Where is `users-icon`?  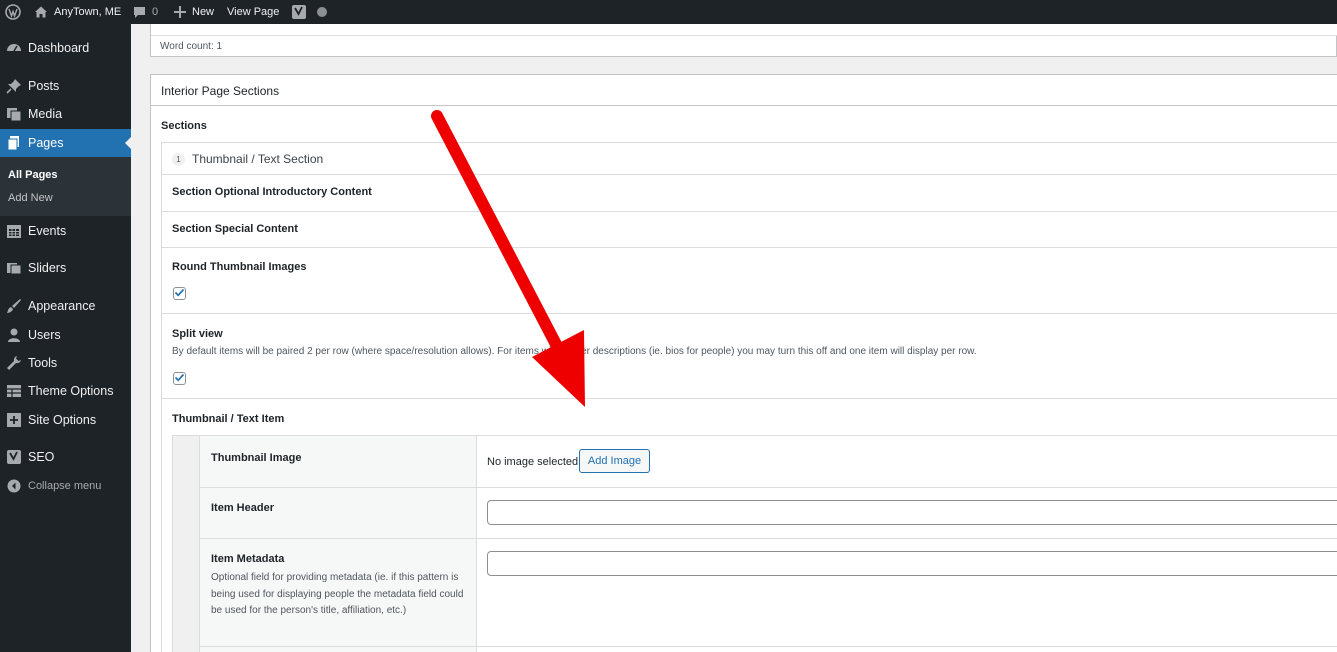
users-icon is located at coordinates (14, 335).